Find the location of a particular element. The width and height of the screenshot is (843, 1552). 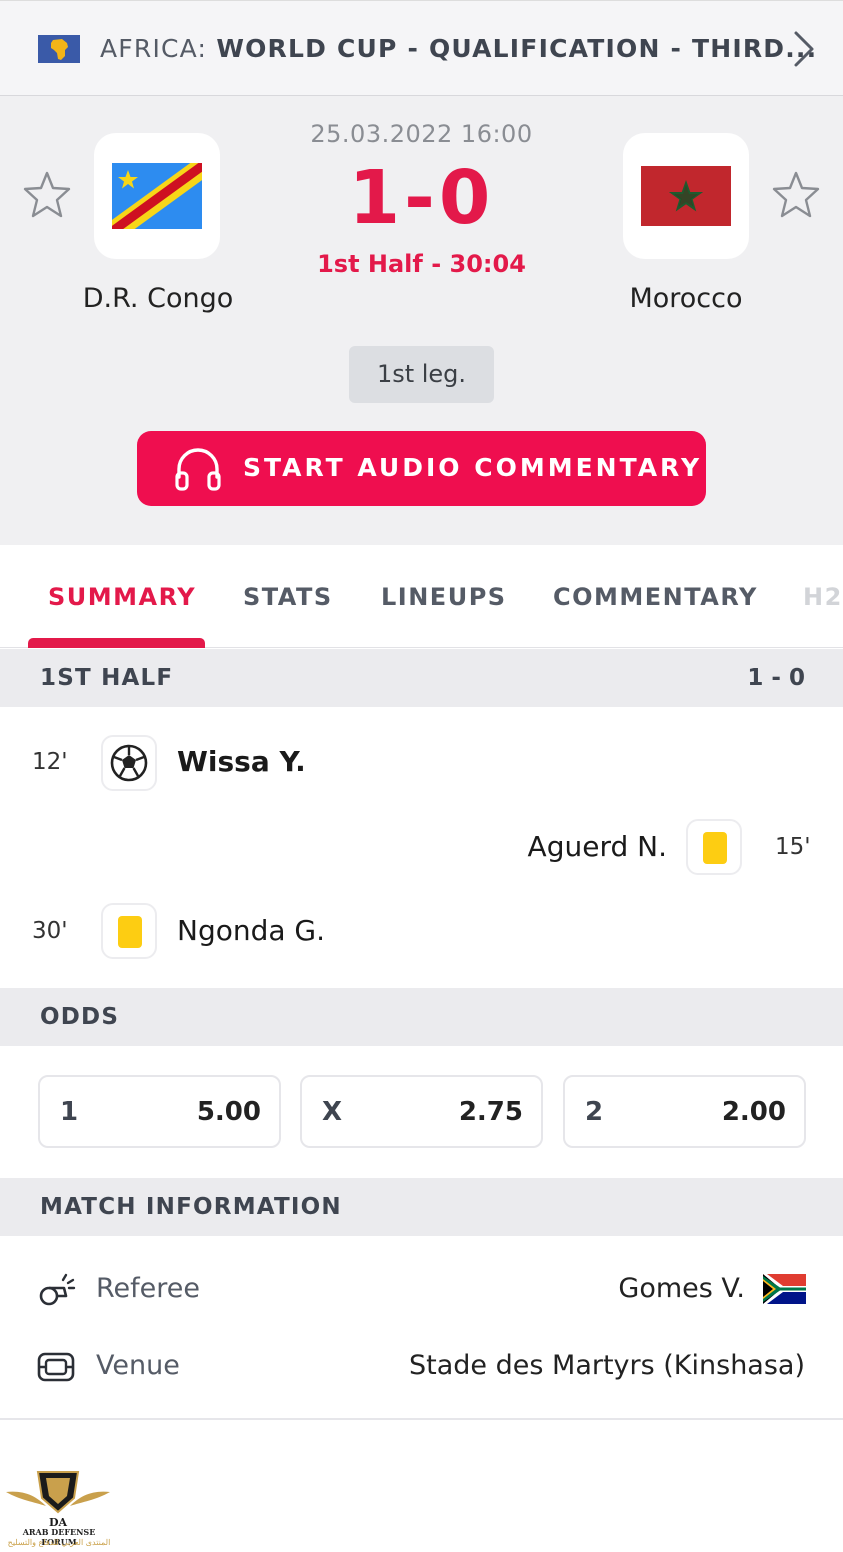

odds-value: 5.00 is located at coordinates (228, 1112).